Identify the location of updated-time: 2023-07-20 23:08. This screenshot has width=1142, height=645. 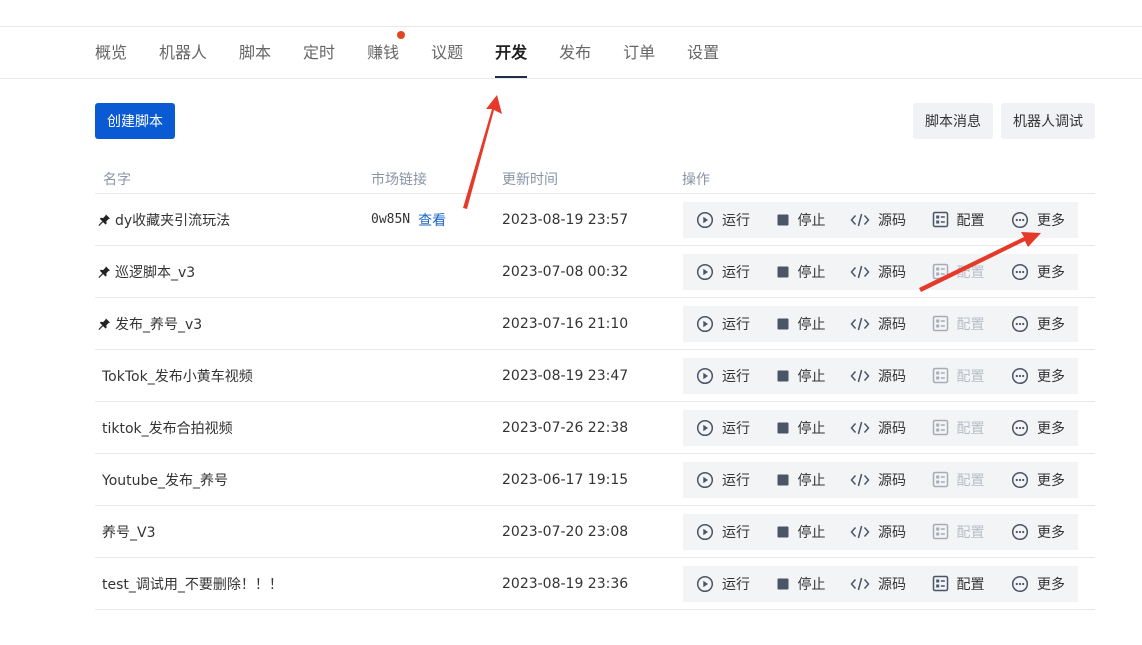
(565, 531).